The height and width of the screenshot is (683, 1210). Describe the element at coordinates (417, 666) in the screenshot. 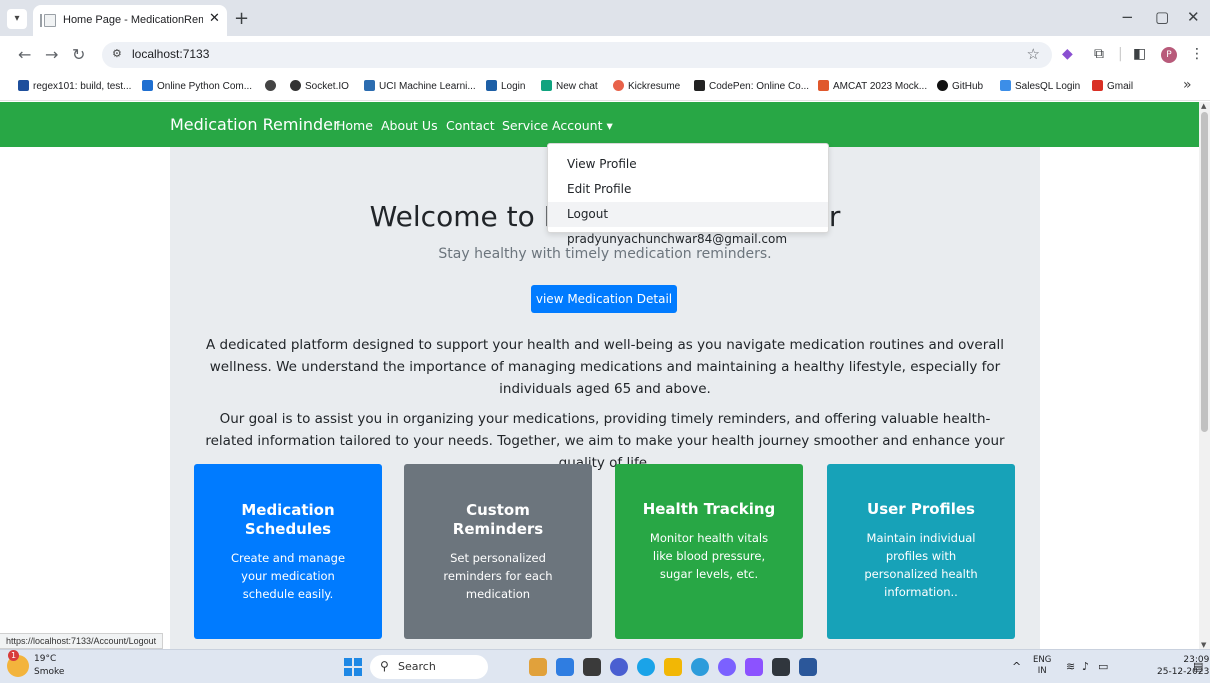

I see `taskbar-search-label: Search` at that location.